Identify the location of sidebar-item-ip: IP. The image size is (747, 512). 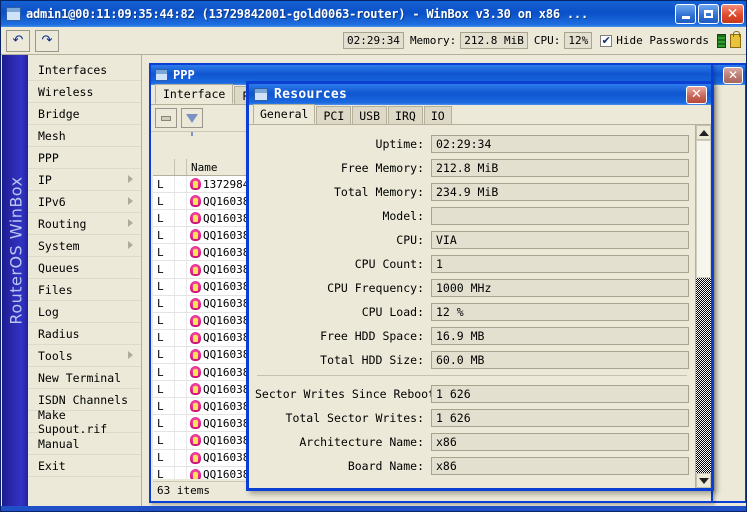
(84, 180).